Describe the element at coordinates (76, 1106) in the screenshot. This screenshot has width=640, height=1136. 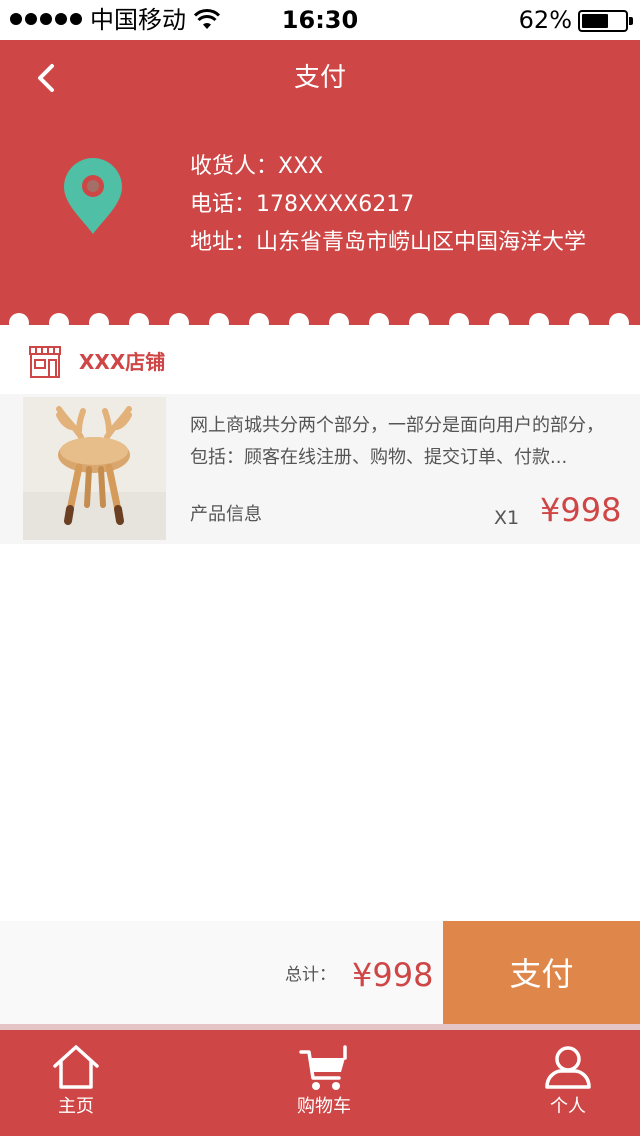
I see `tab-home-label: 主页` at that location.